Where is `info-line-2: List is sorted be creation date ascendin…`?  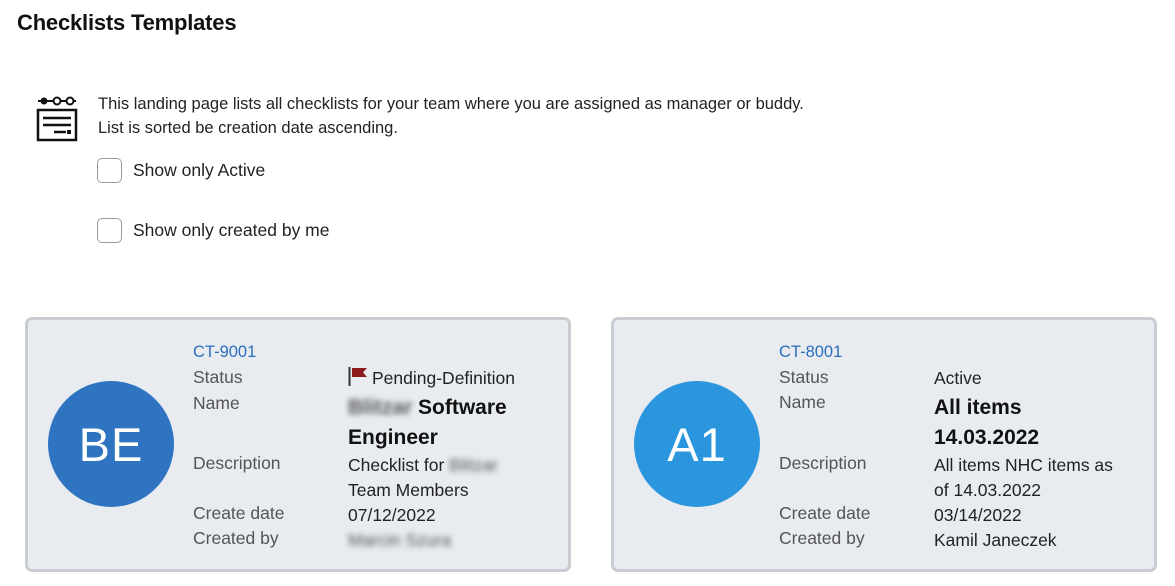 info-line-2: List is sorted be creation date ascendin… is located at coordinates (248, 128).